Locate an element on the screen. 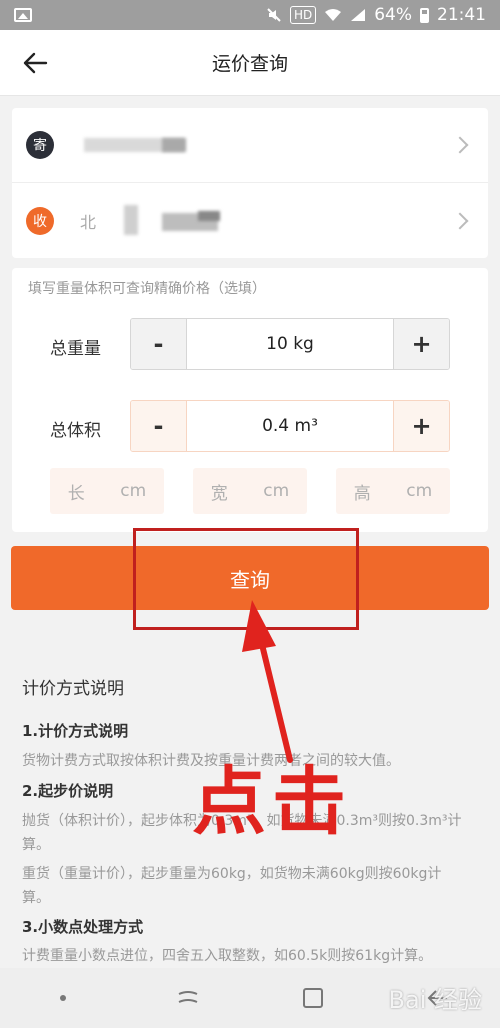 This screenshot has width=500, height=1028. watermark: Bai 经验 is located at coordinates (435, 1000).